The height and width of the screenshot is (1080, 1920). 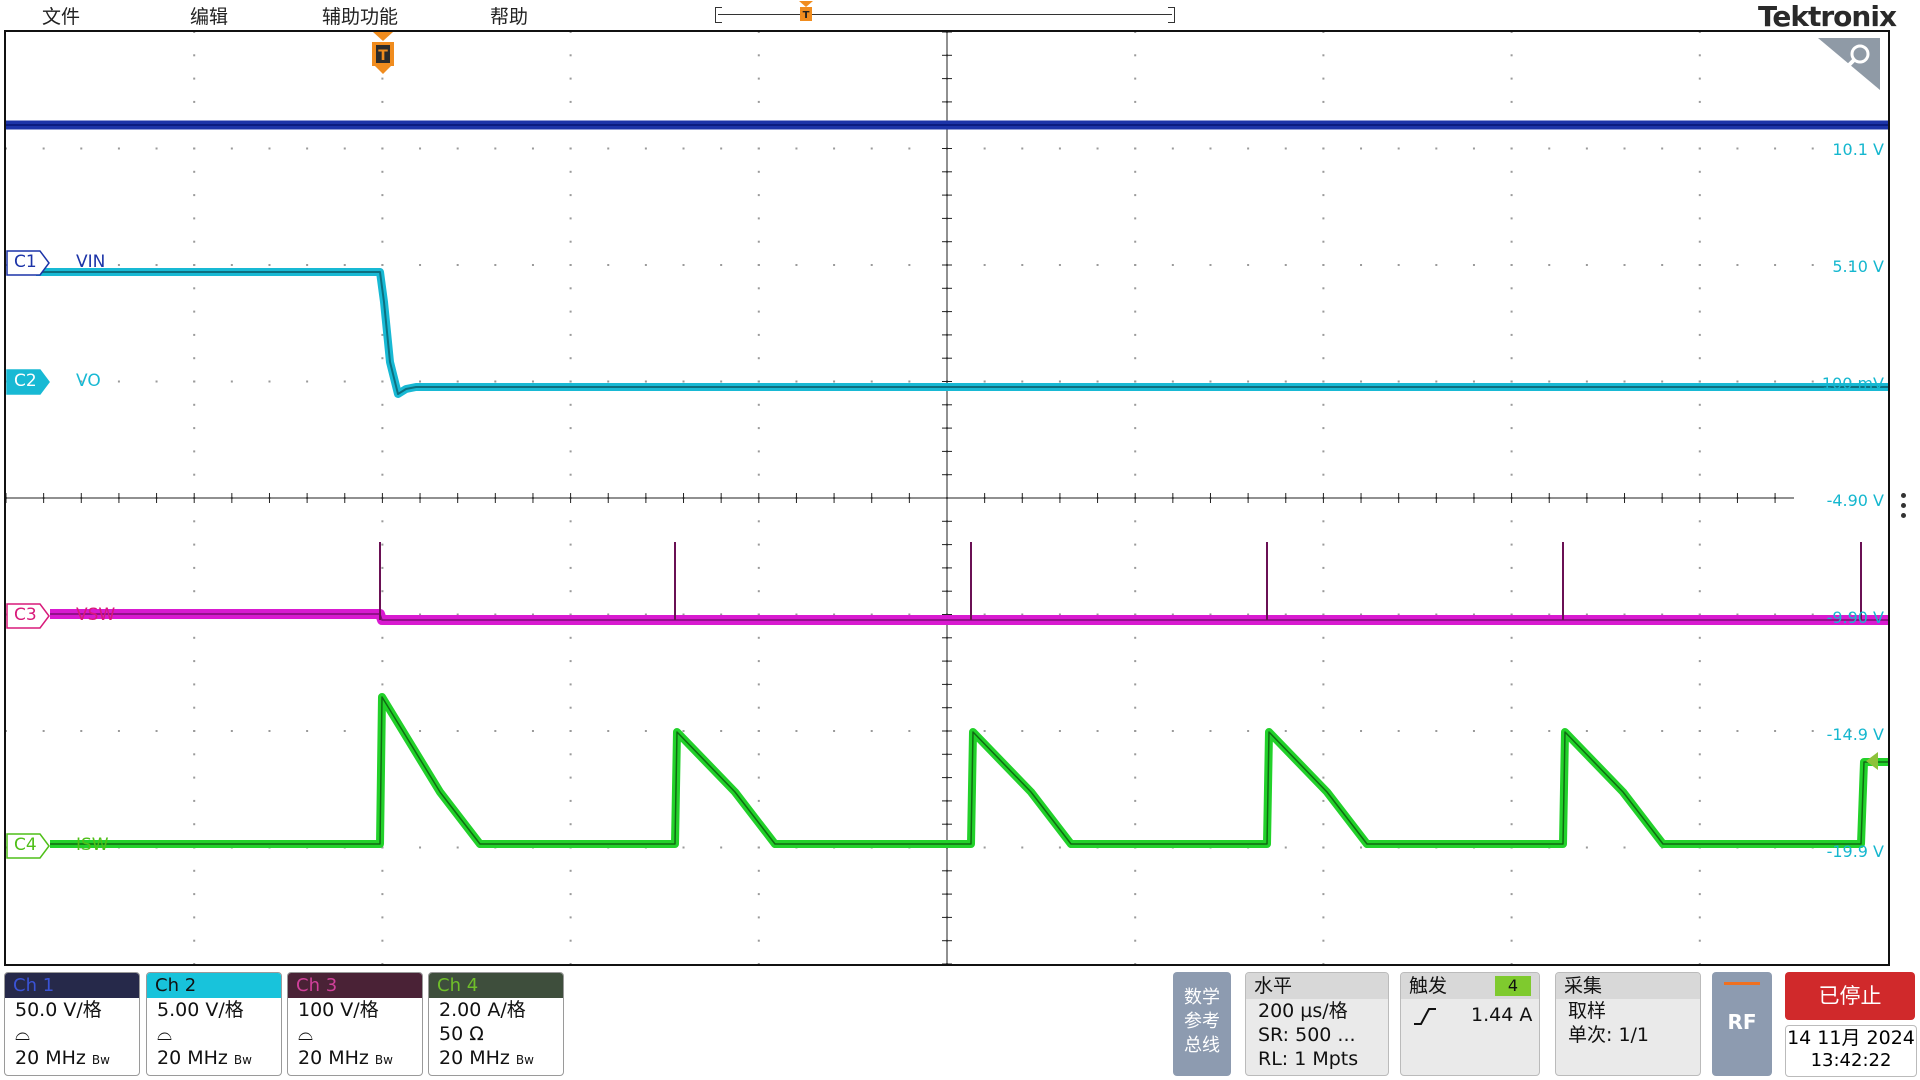 What do you see at coordinates (88, 381) in the screenshot?
I see `ch2-trace-name: VO` at bounding box center [88, 381].